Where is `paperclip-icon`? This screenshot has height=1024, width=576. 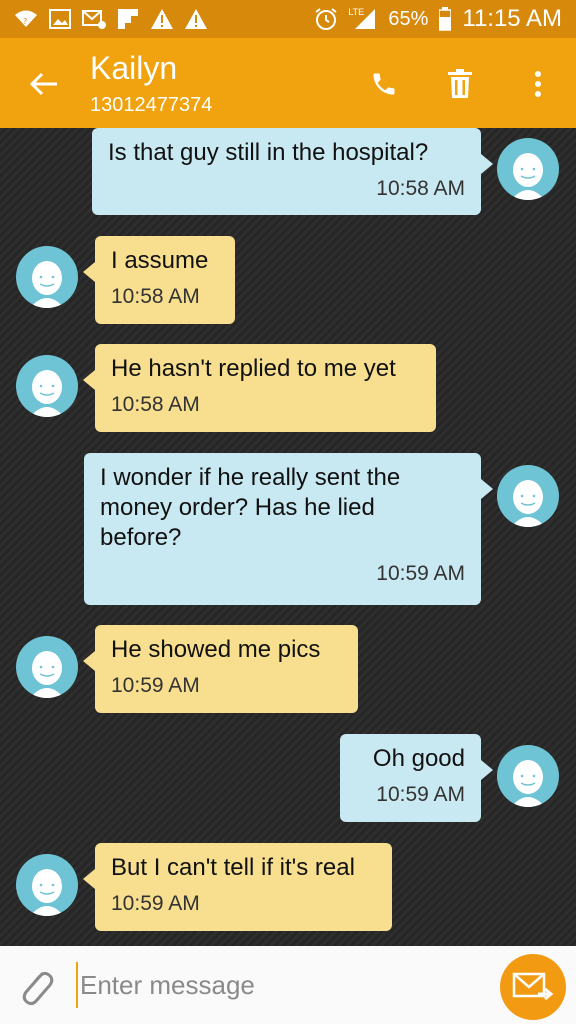
paperclip-icon is located at coordinates (38, 988).